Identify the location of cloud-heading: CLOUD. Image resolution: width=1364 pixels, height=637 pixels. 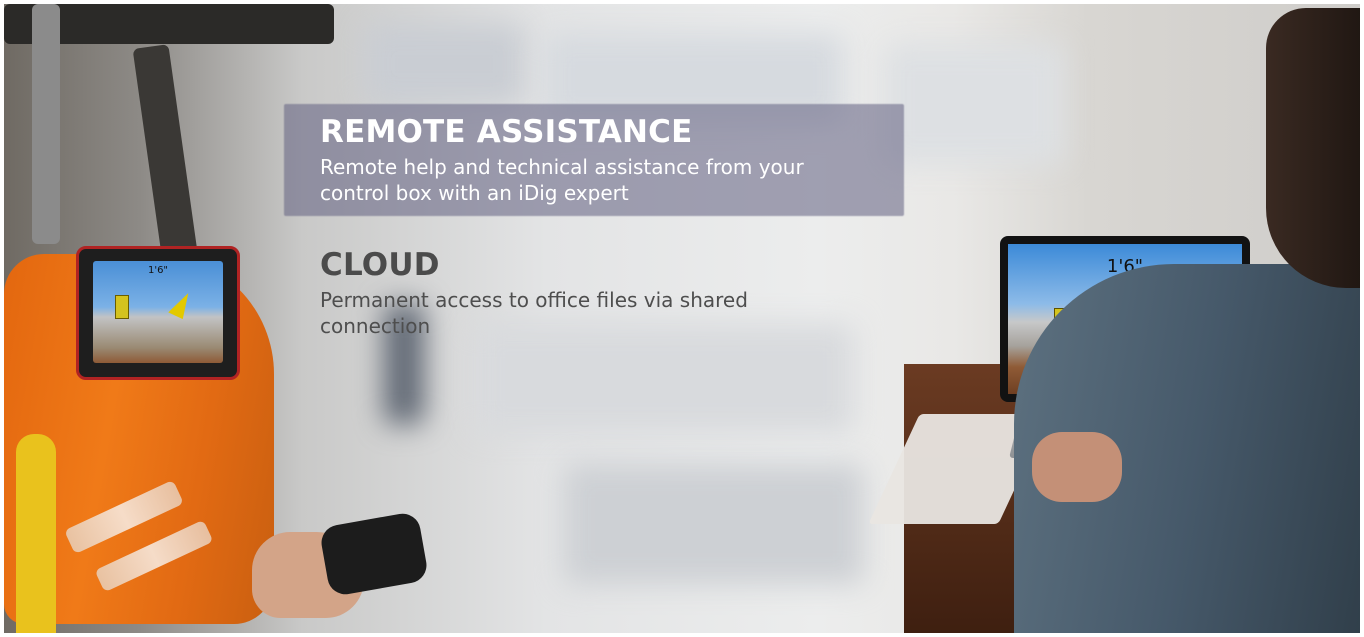
(380, 265).